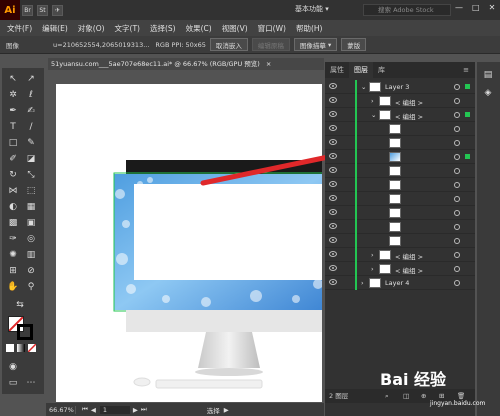 The height and width of the screenshot is (416, 500). What do you see at coordinates (31, 95) in the screenshot?
I see `lasso-tool-icon: ℓ` at bounding box center [31, 95].